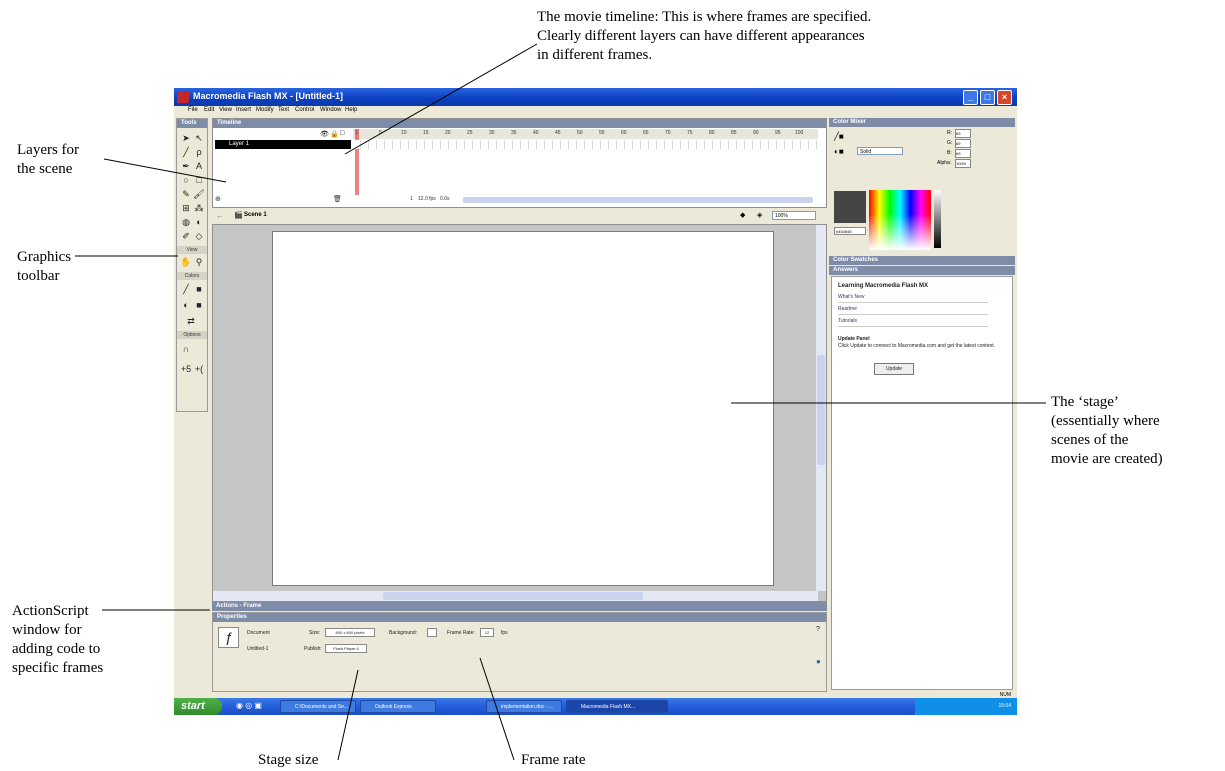  Describe the element at coordinates (199, 305) in the screenshot. I see `fill-swatch-icon: ■` at that location.